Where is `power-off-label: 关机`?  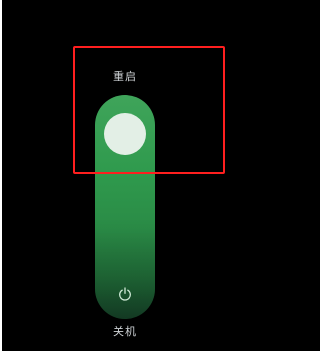 power-off-label: 关机 is located at coordinates (125, 331).